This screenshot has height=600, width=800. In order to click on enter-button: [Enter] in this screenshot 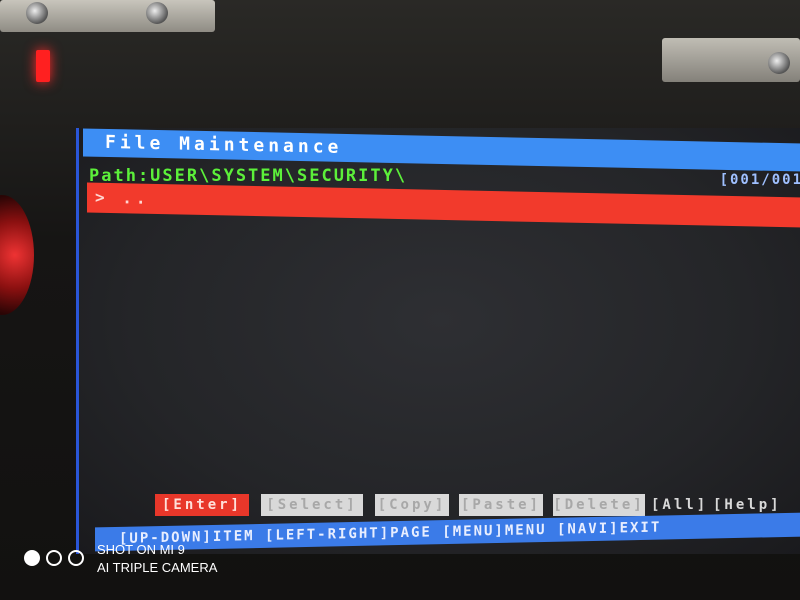, I will do `click(202, 505)`.